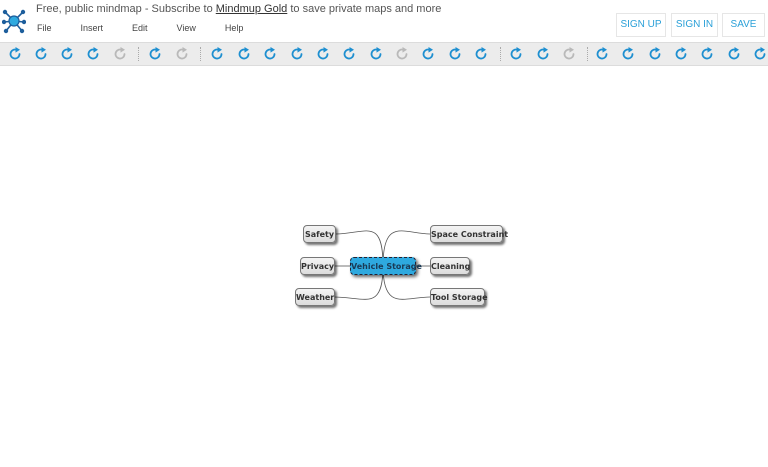  Describe the element at coordinates (319, 234) in the screenshot. I see `node-safety: Safety` at that location.